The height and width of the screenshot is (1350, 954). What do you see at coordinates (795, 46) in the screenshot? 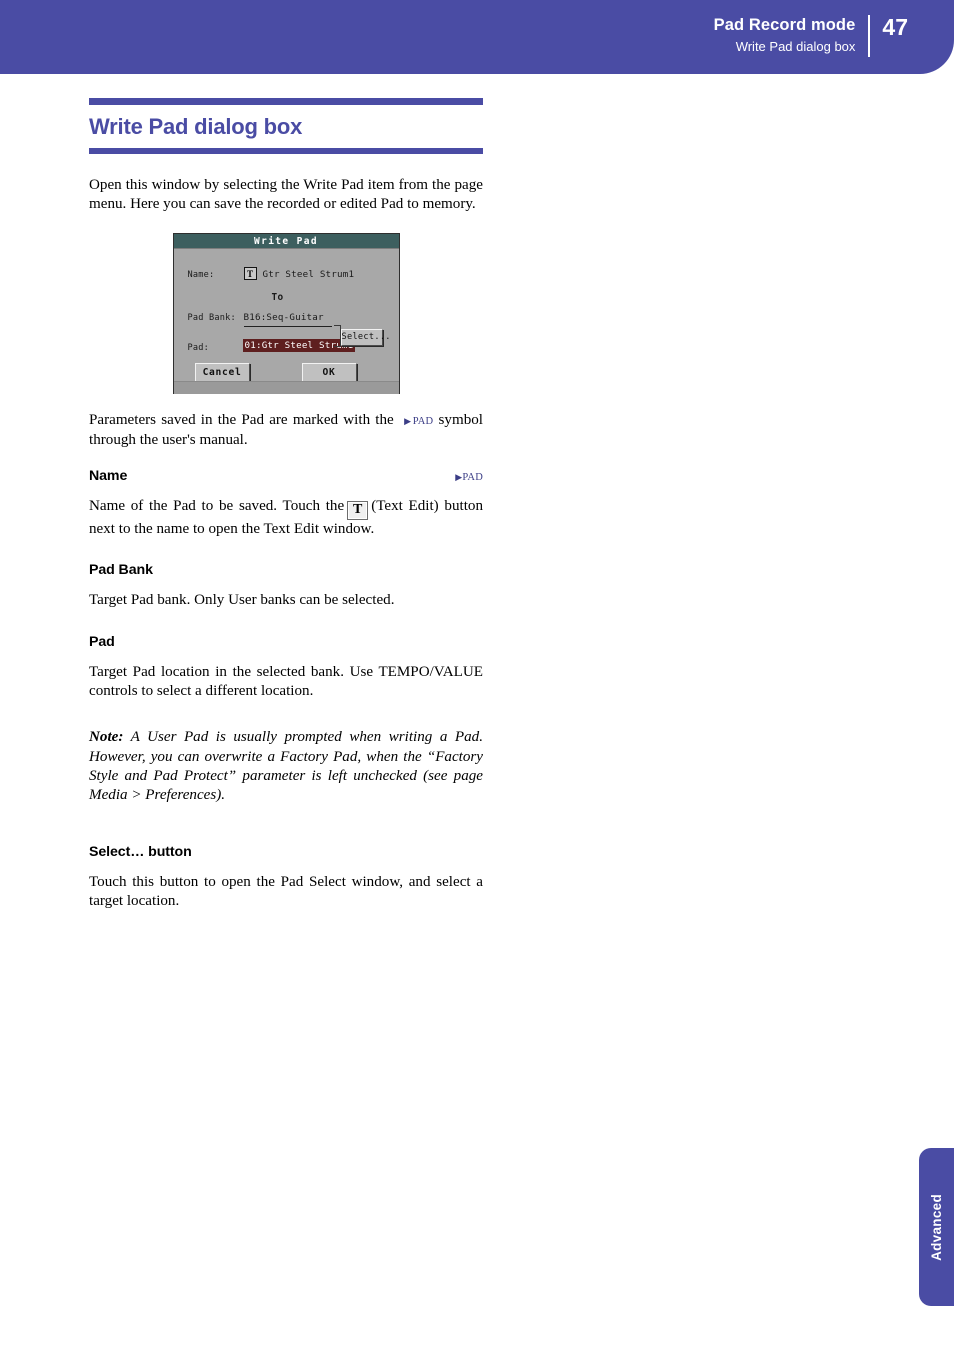
I see `header-section-title: Write Pad dialog box` at bounding box center [795, 46].